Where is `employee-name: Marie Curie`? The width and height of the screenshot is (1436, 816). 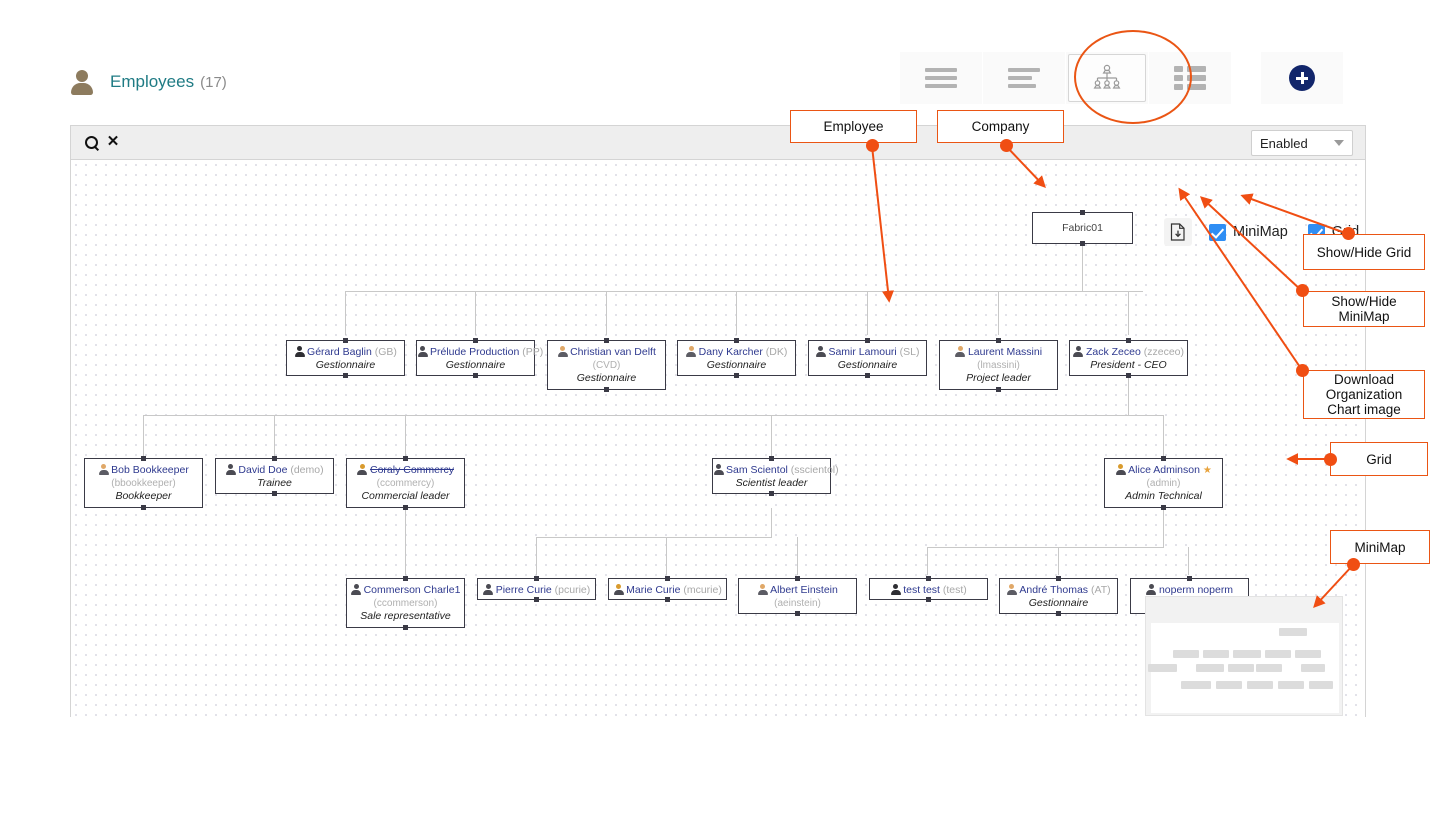 employee-name: Marie Curie is located at coordinates (653, 590).